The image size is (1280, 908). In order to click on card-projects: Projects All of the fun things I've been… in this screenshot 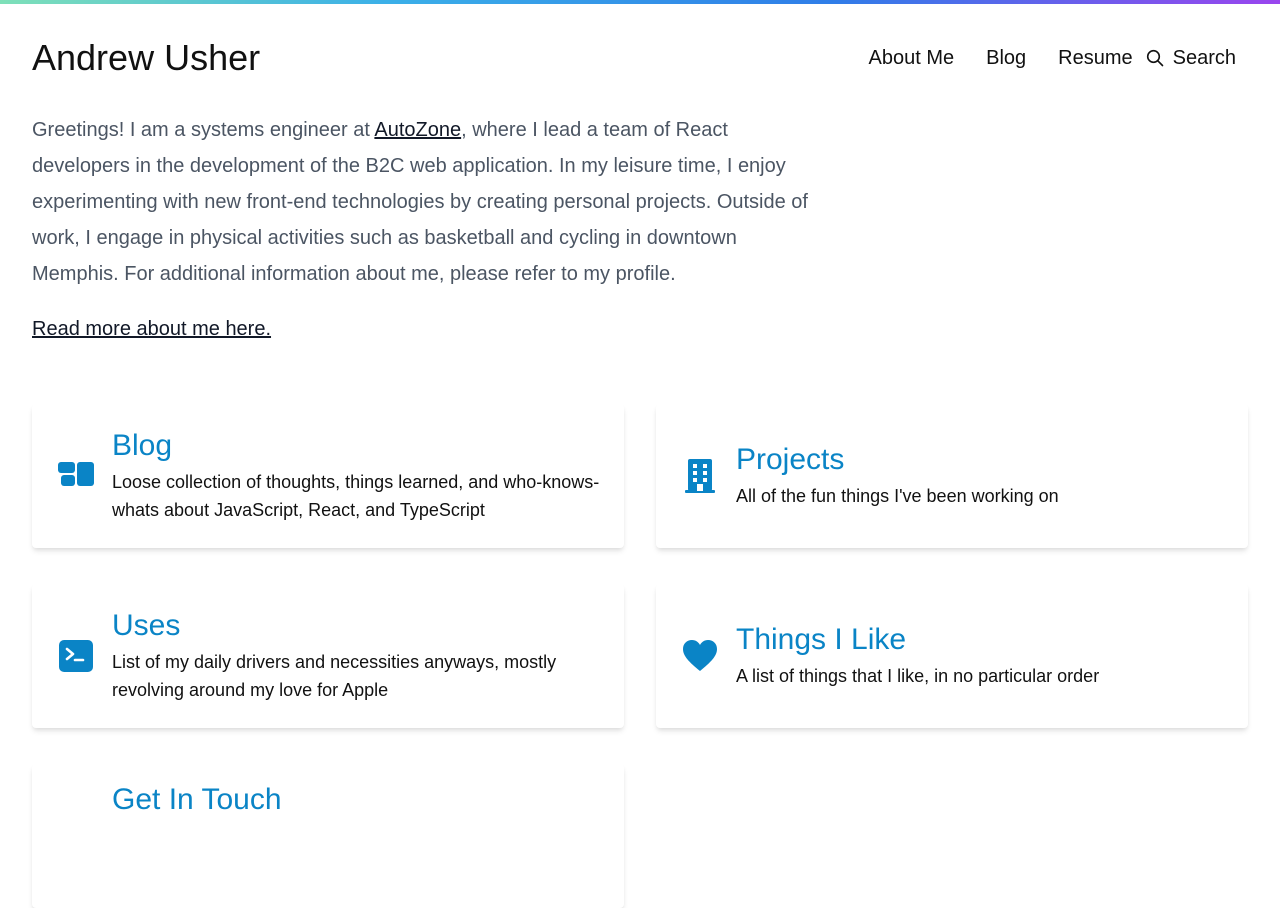, I will do `click(952, 476)`.